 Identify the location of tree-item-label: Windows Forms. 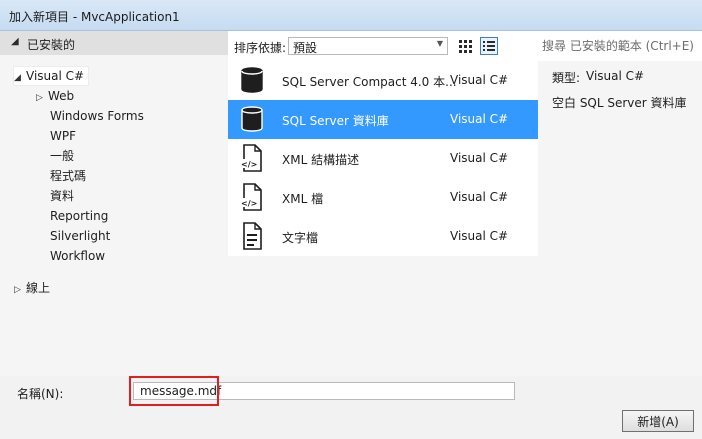
(97, 116).